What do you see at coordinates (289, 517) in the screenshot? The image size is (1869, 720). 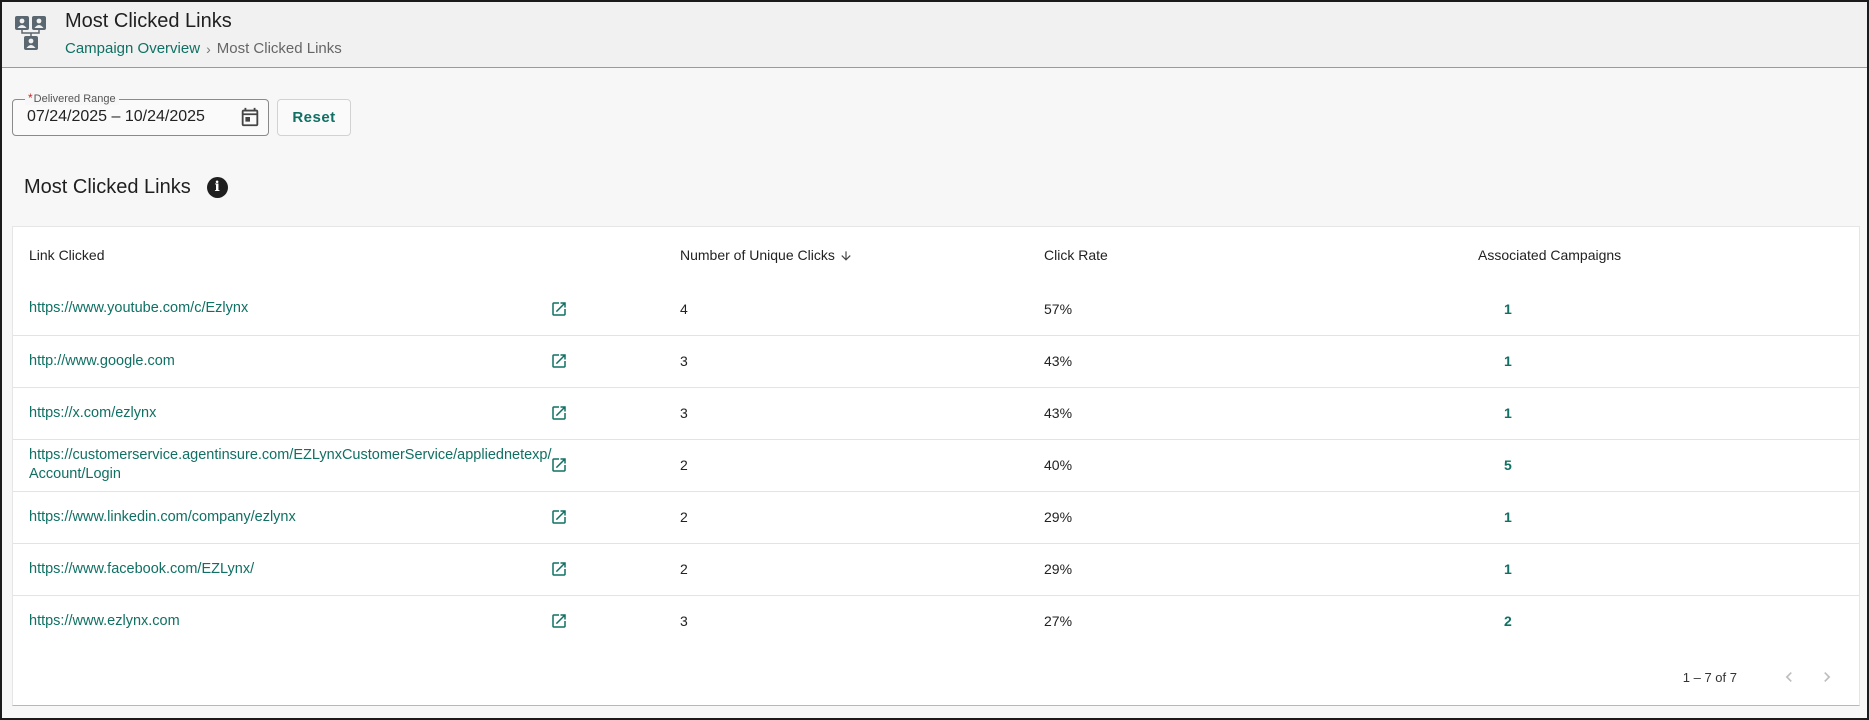 I see `link-url: https://www.linkedin.com/company/ezlynx` at bounding box center [289, 517].